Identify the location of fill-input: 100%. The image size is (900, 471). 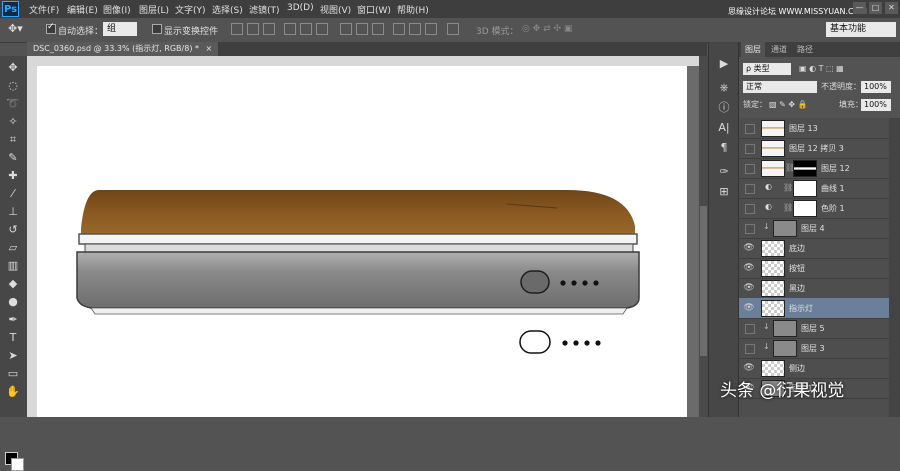
(876, 105).